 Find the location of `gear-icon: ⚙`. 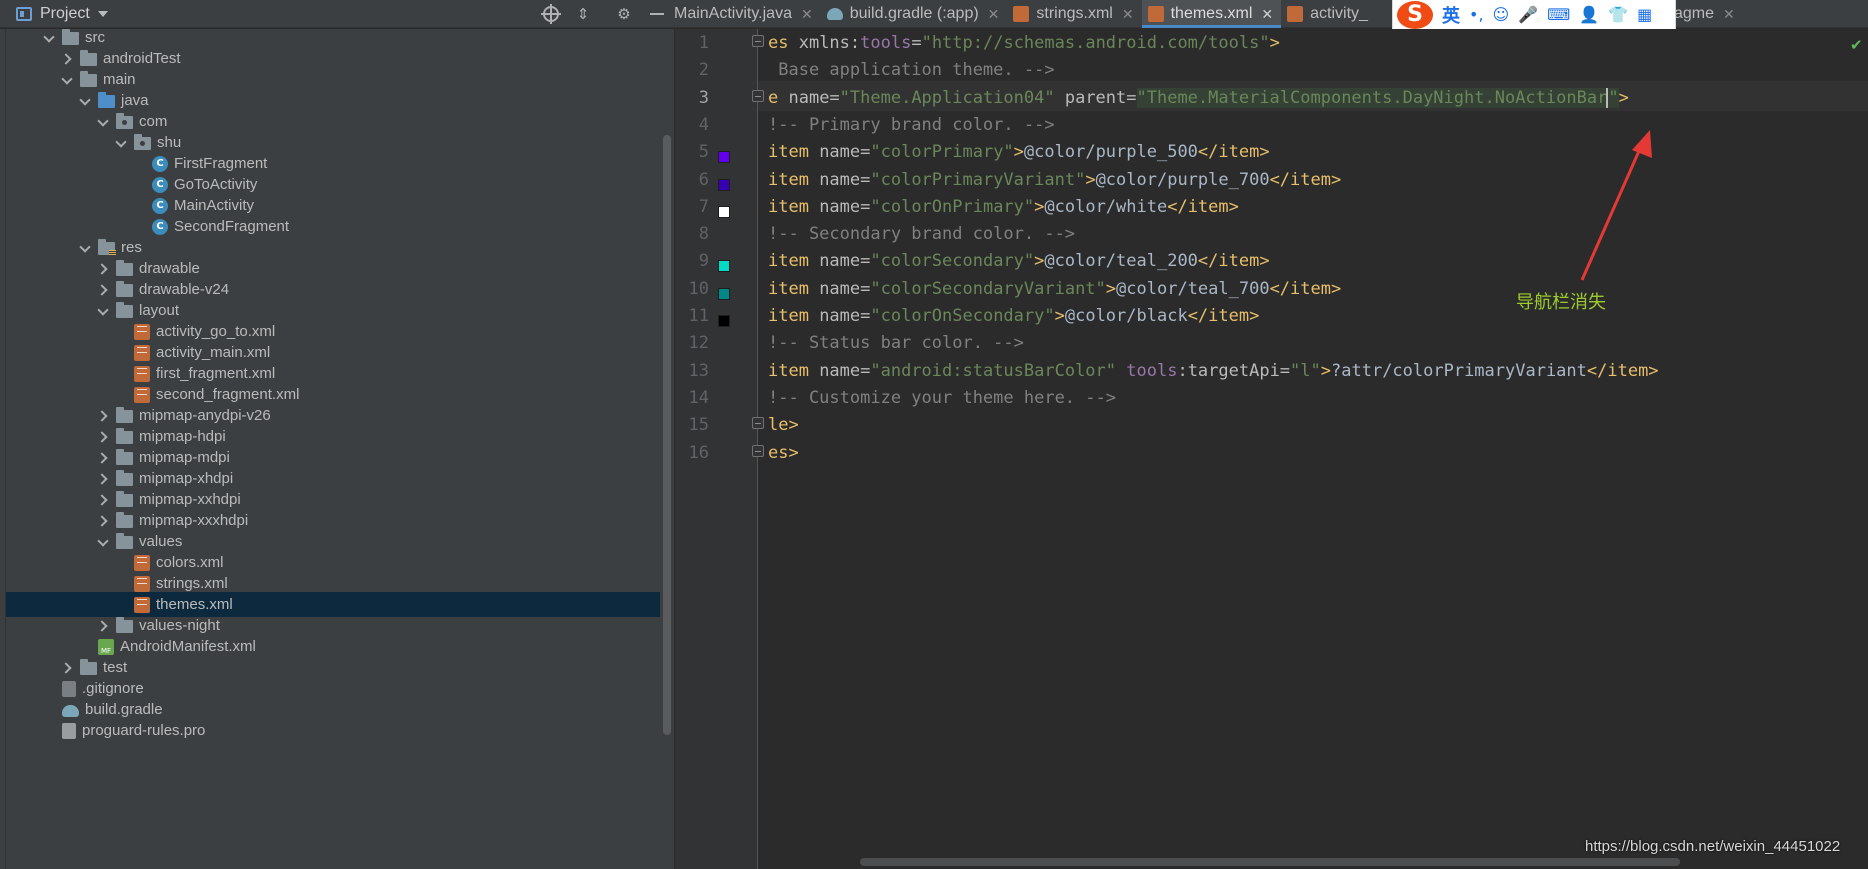

gear-icon: ⚙ is located at coordinates (624, 14).